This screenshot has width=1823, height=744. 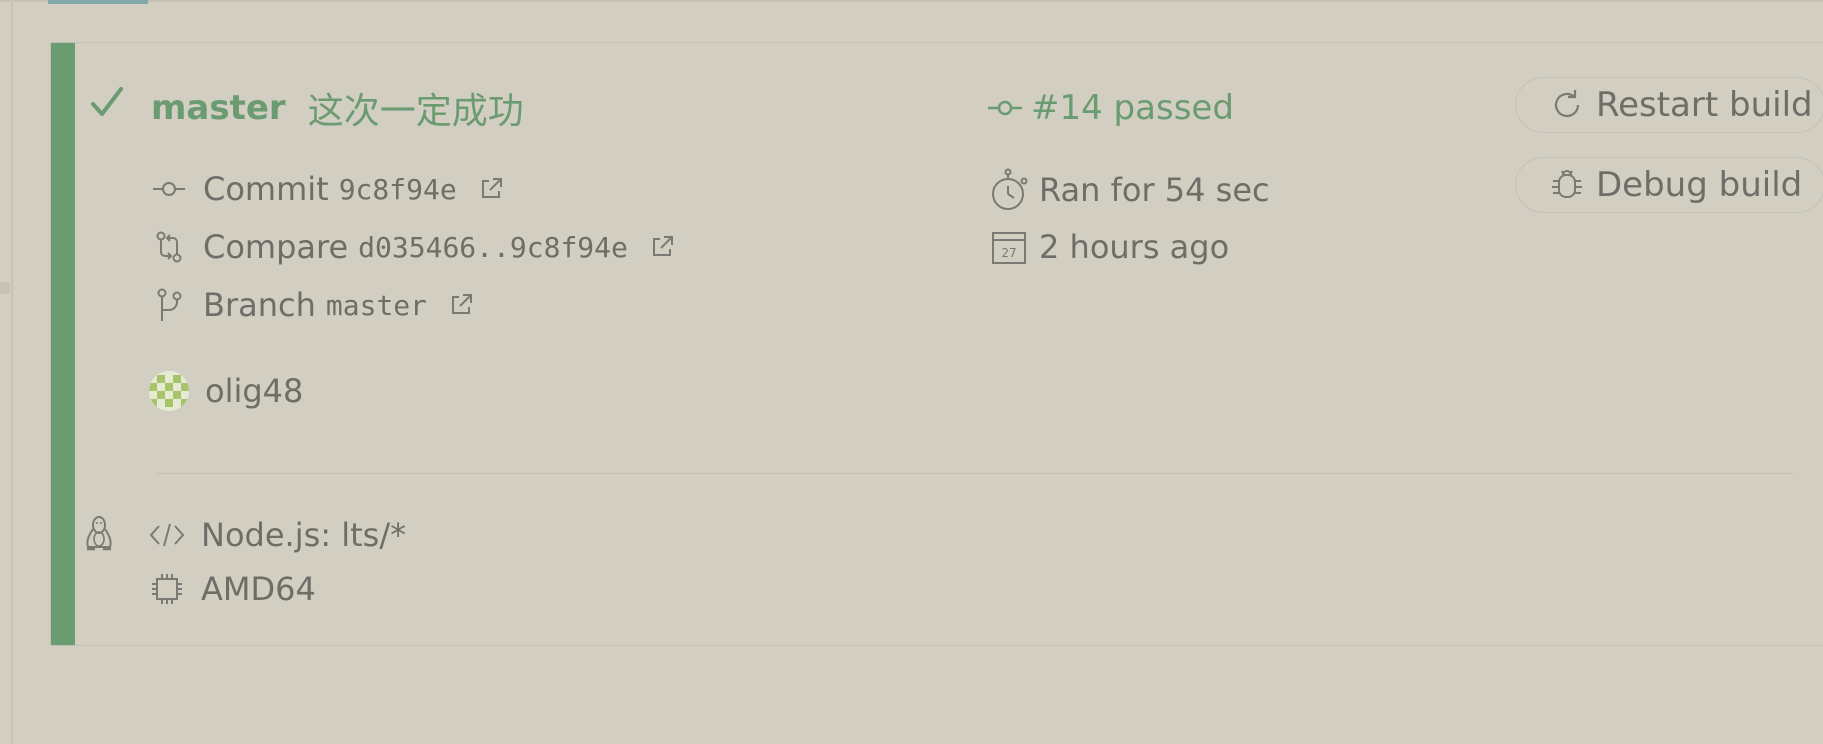 What do you see at coordinates (398, 189) in the screenshot?
I see `commit-sha-link: 9c8f94e` at bounding box center [398, 189].